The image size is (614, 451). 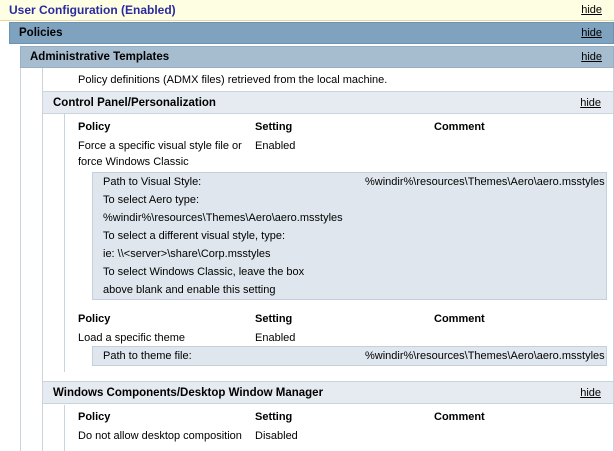 I want to click on help-line: ie: \\<server>\share\Corp.msstyles, so click(x=187, y=254).